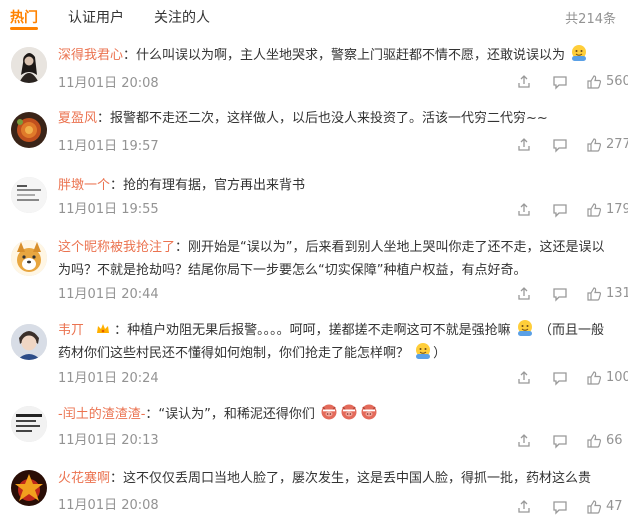 This screenshot has width=628, height=532. Describe the element at coordinates (335, 55) in the screenshot. I see `comment-body: 深得我君心：什么叫误以为啊，主人坐地哭求，警察上门驱赶都不情不愿，还敢说误以为` at that location.